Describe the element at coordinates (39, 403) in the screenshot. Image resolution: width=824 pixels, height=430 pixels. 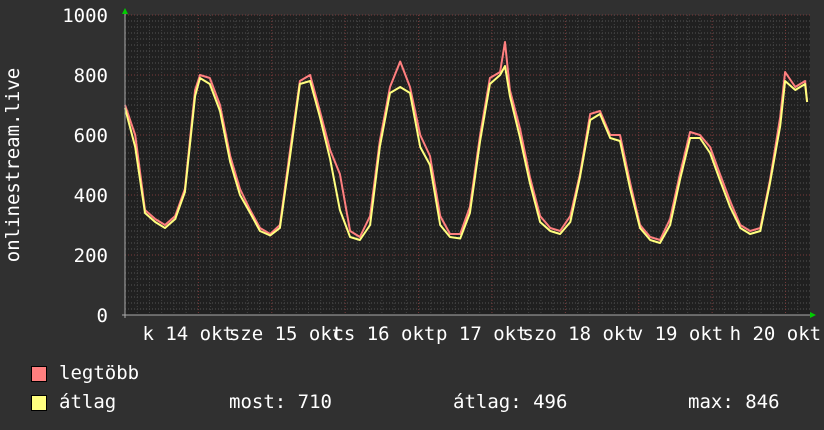
I see `legend-swatch-avg` at that location.